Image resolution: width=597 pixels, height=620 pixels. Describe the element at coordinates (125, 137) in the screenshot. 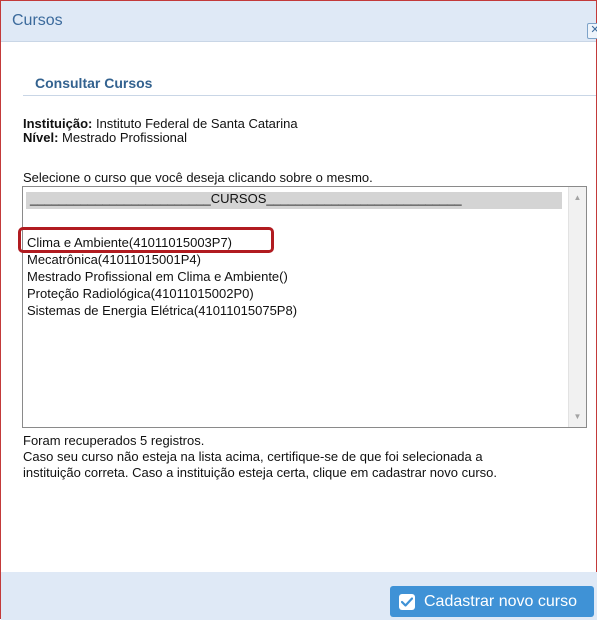

I see `nivel-value: Mestrado Profissional` at that location.